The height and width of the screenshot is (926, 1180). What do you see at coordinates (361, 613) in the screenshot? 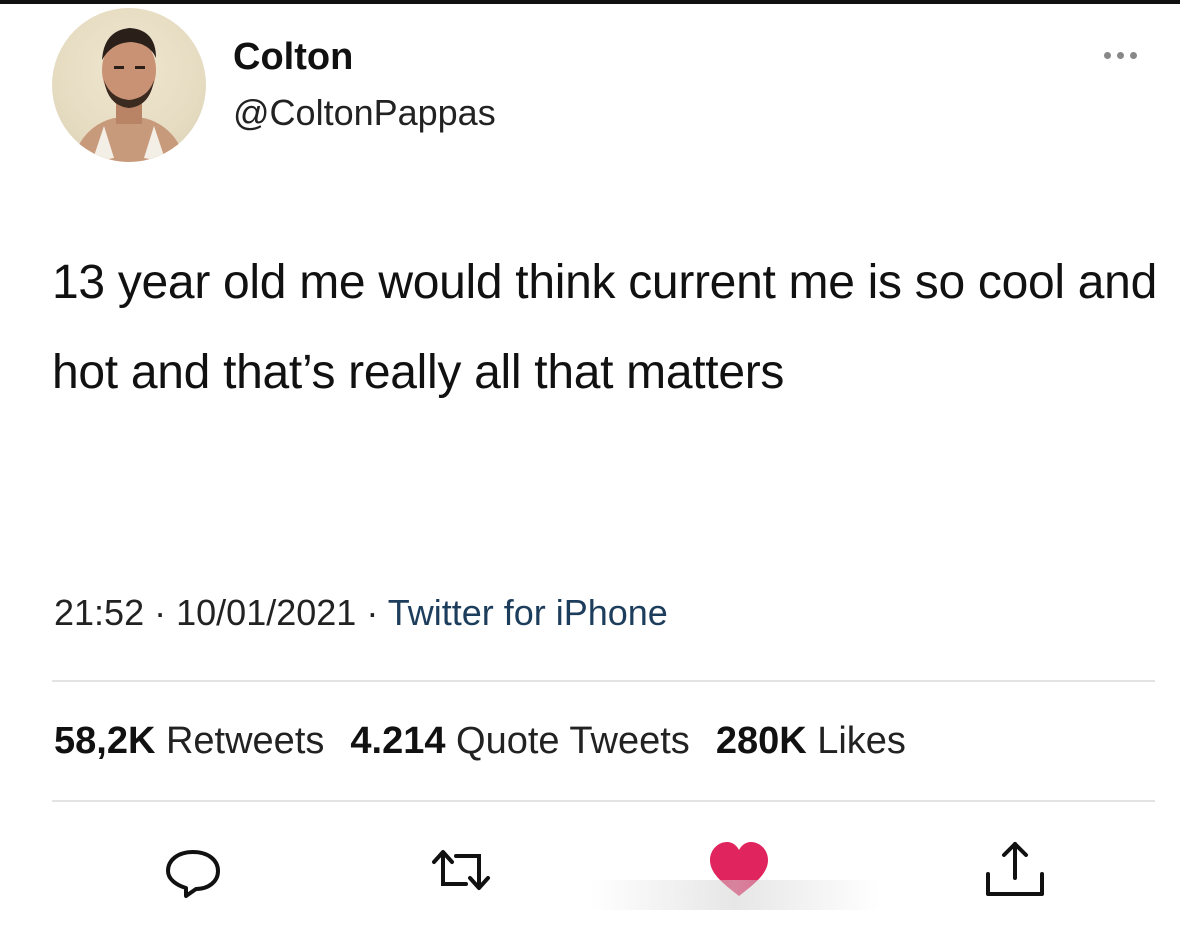
I see `tweet-meta: 21:52 · 10/01/2021 · Twitter for iPhone` at bounding box center [361, 613].